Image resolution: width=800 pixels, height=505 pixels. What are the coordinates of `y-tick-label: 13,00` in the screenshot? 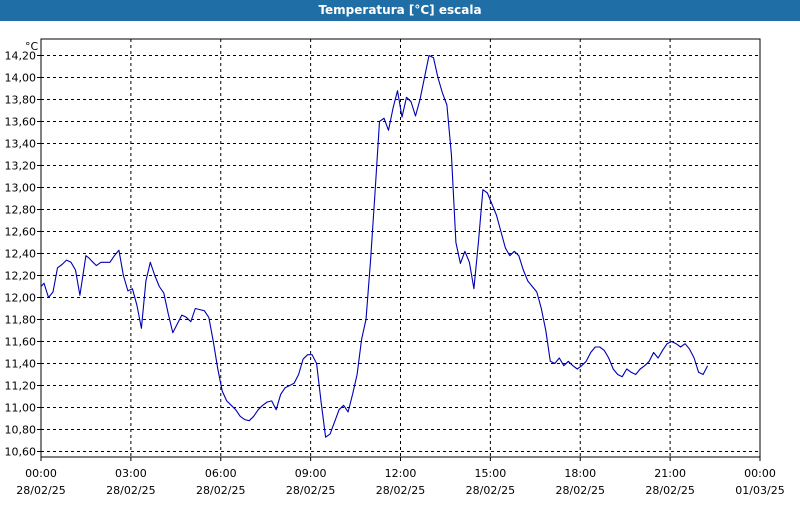 It's located at (21, 188).